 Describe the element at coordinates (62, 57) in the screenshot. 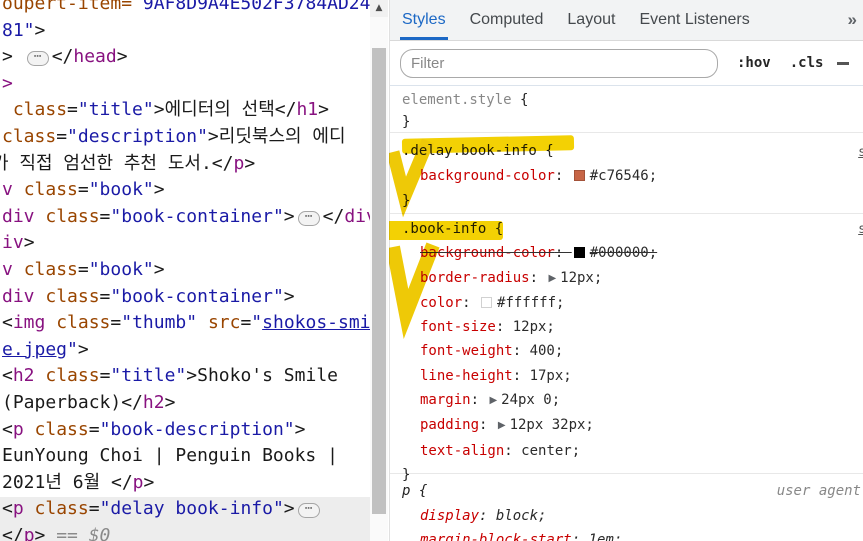

I see `code-segment-txt: </` at that location.